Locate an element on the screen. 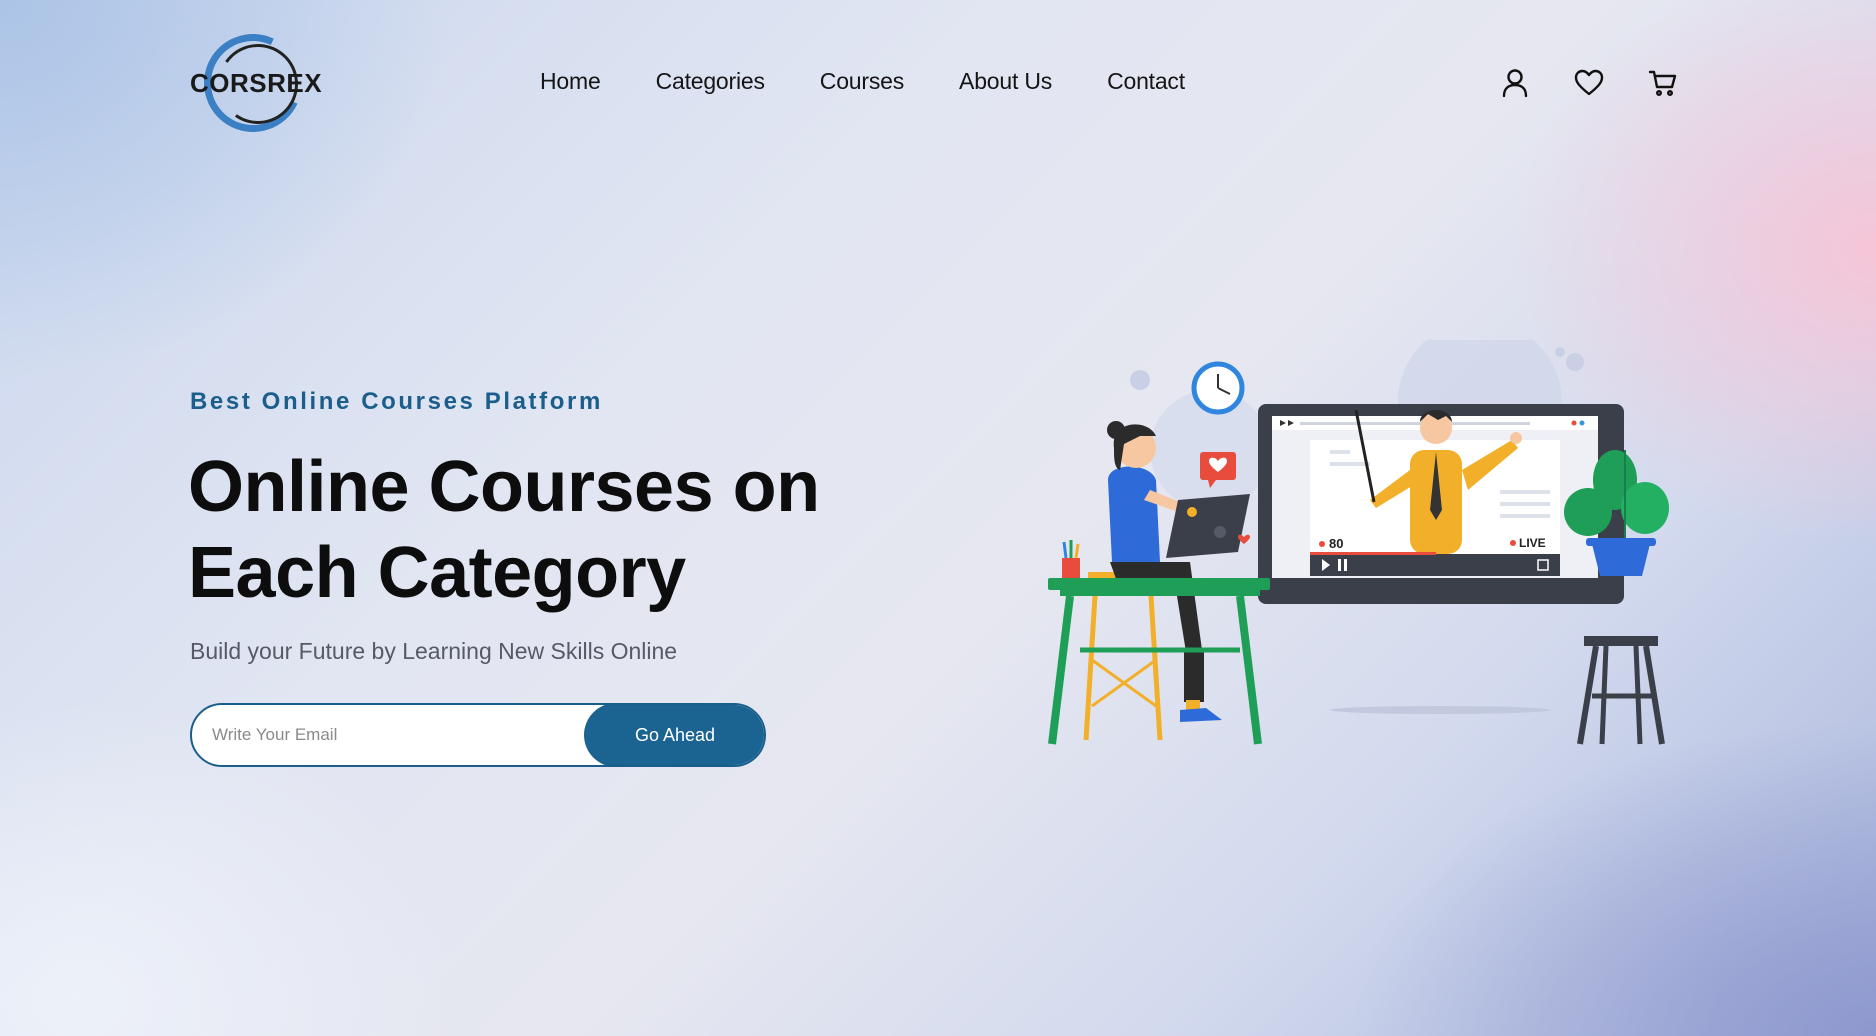 This screenshot has height=1036, width=1876. go-ahead-button: Go Ahead is located at coordinates (674, 735).